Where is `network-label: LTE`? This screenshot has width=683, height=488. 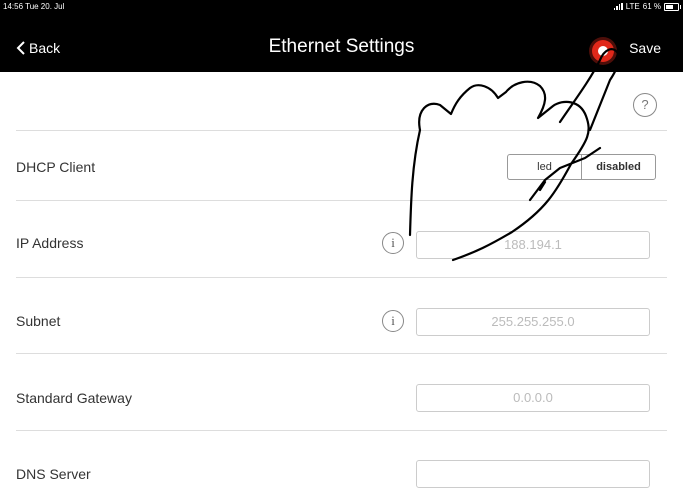 network-label: LTE is located at coordinates (632, 6).